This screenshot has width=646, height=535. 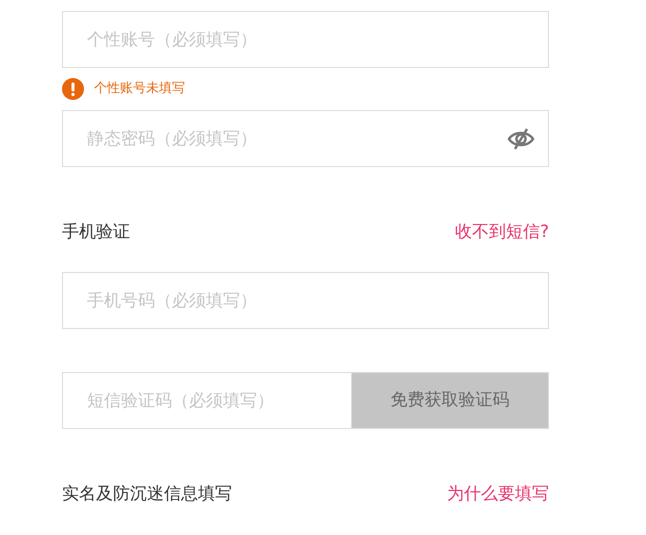 I want to click on sms-help-link: 收不到短信?, so click(x=501, y=233).